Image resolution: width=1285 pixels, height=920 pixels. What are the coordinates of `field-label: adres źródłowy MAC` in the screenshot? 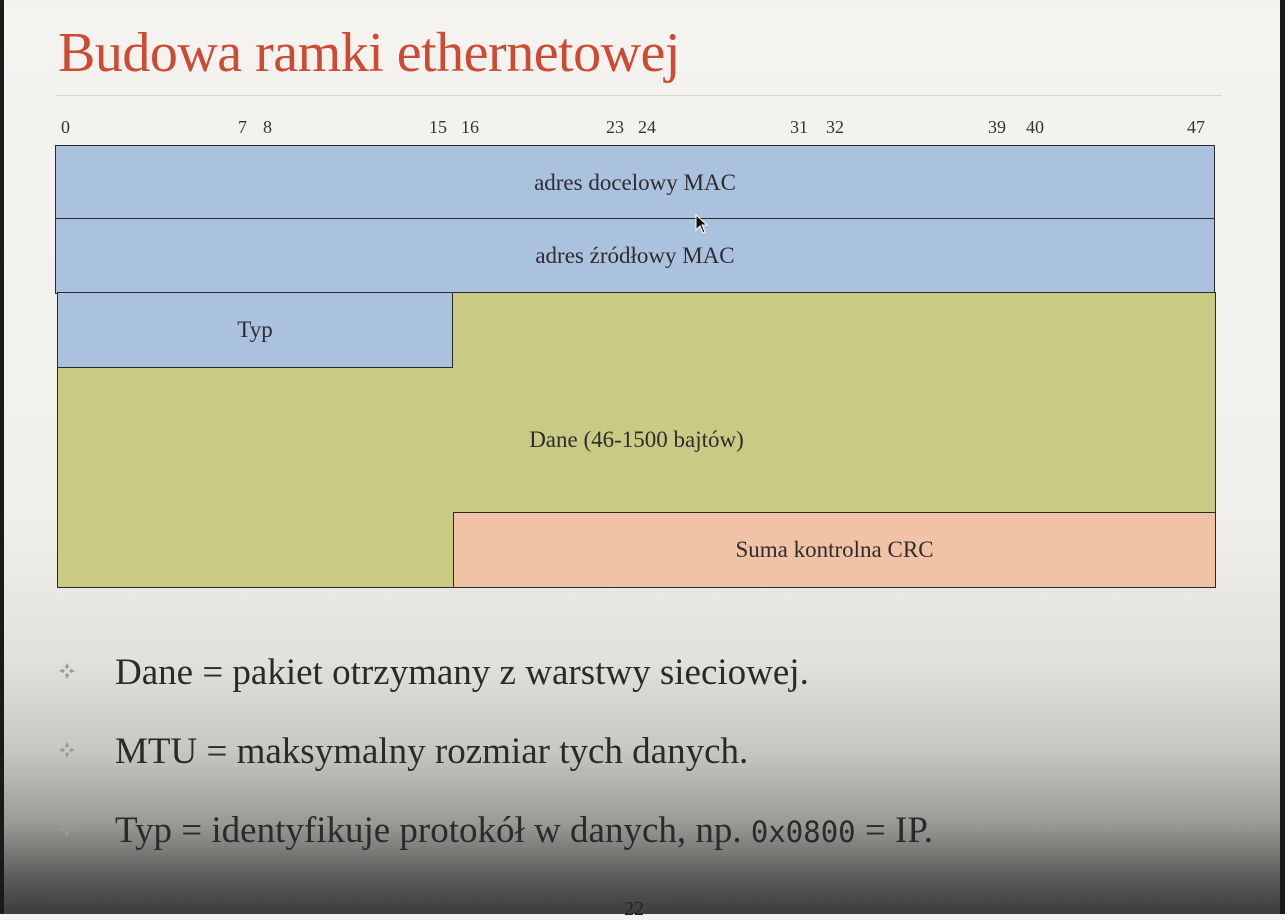 It's located at (635, 255).